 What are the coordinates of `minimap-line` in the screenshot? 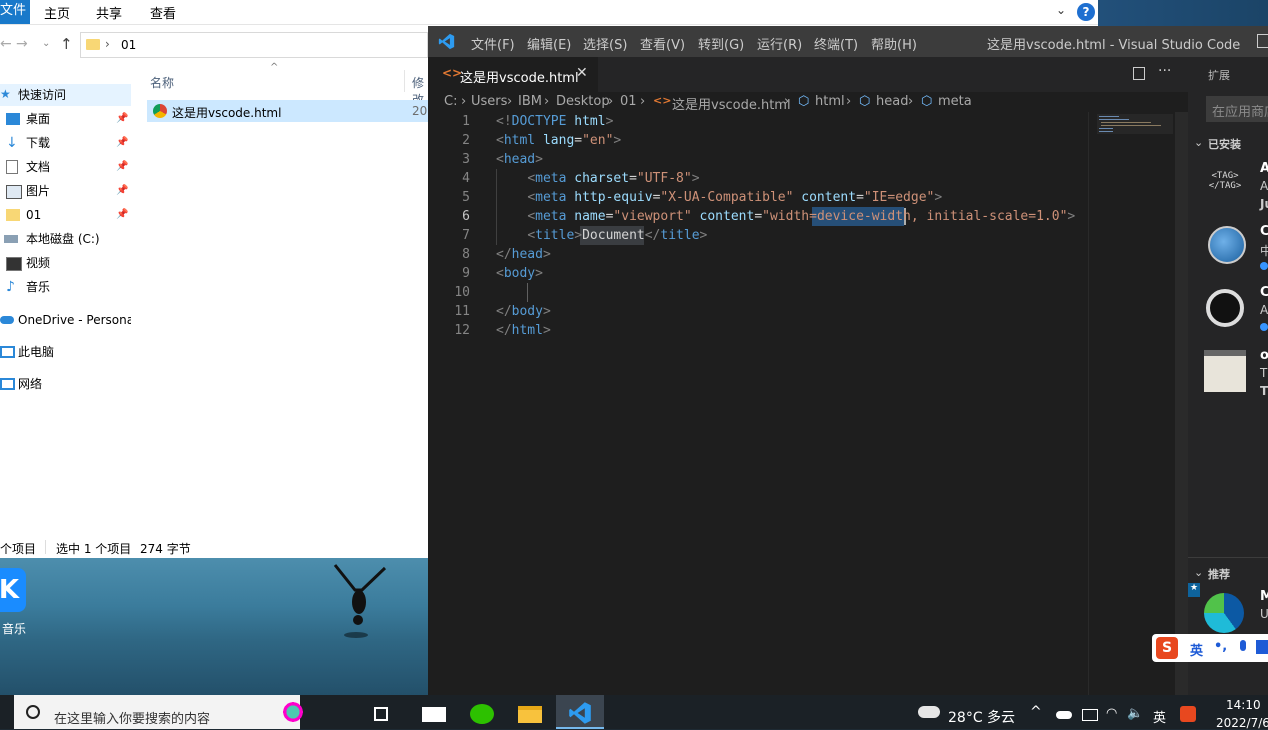 It's located at (1106, 128).